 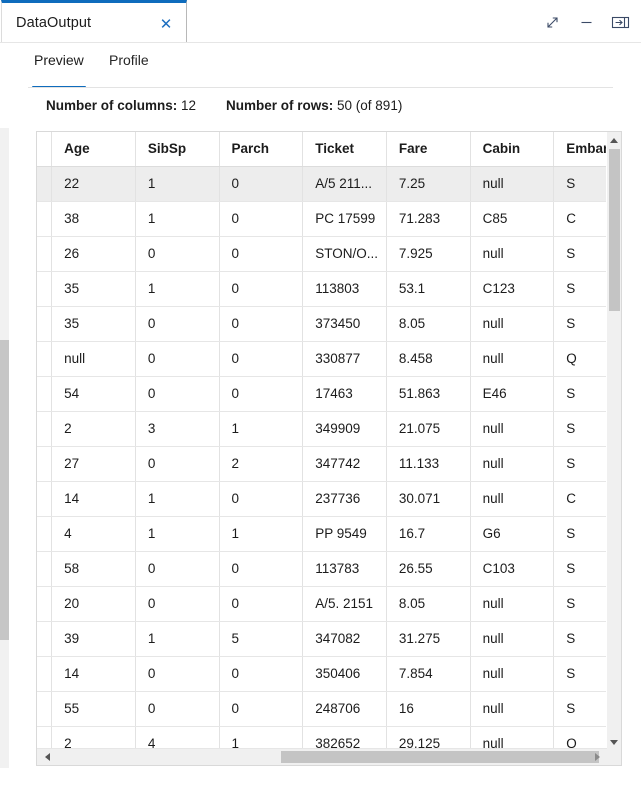 I want to click on table-cell: 71.283, so click(x=428, y=219).